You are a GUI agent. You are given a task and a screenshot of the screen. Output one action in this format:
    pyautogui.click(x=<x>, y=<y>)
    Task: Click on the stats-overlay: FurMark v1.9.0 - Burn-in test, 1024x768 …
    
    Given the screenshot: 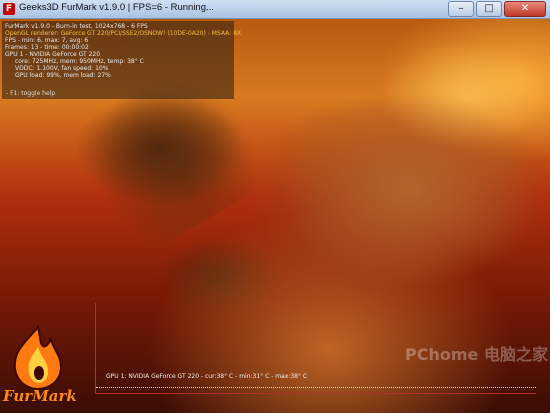 What is the action you would take?
    pyautogui.click(x=122, y=60)
    